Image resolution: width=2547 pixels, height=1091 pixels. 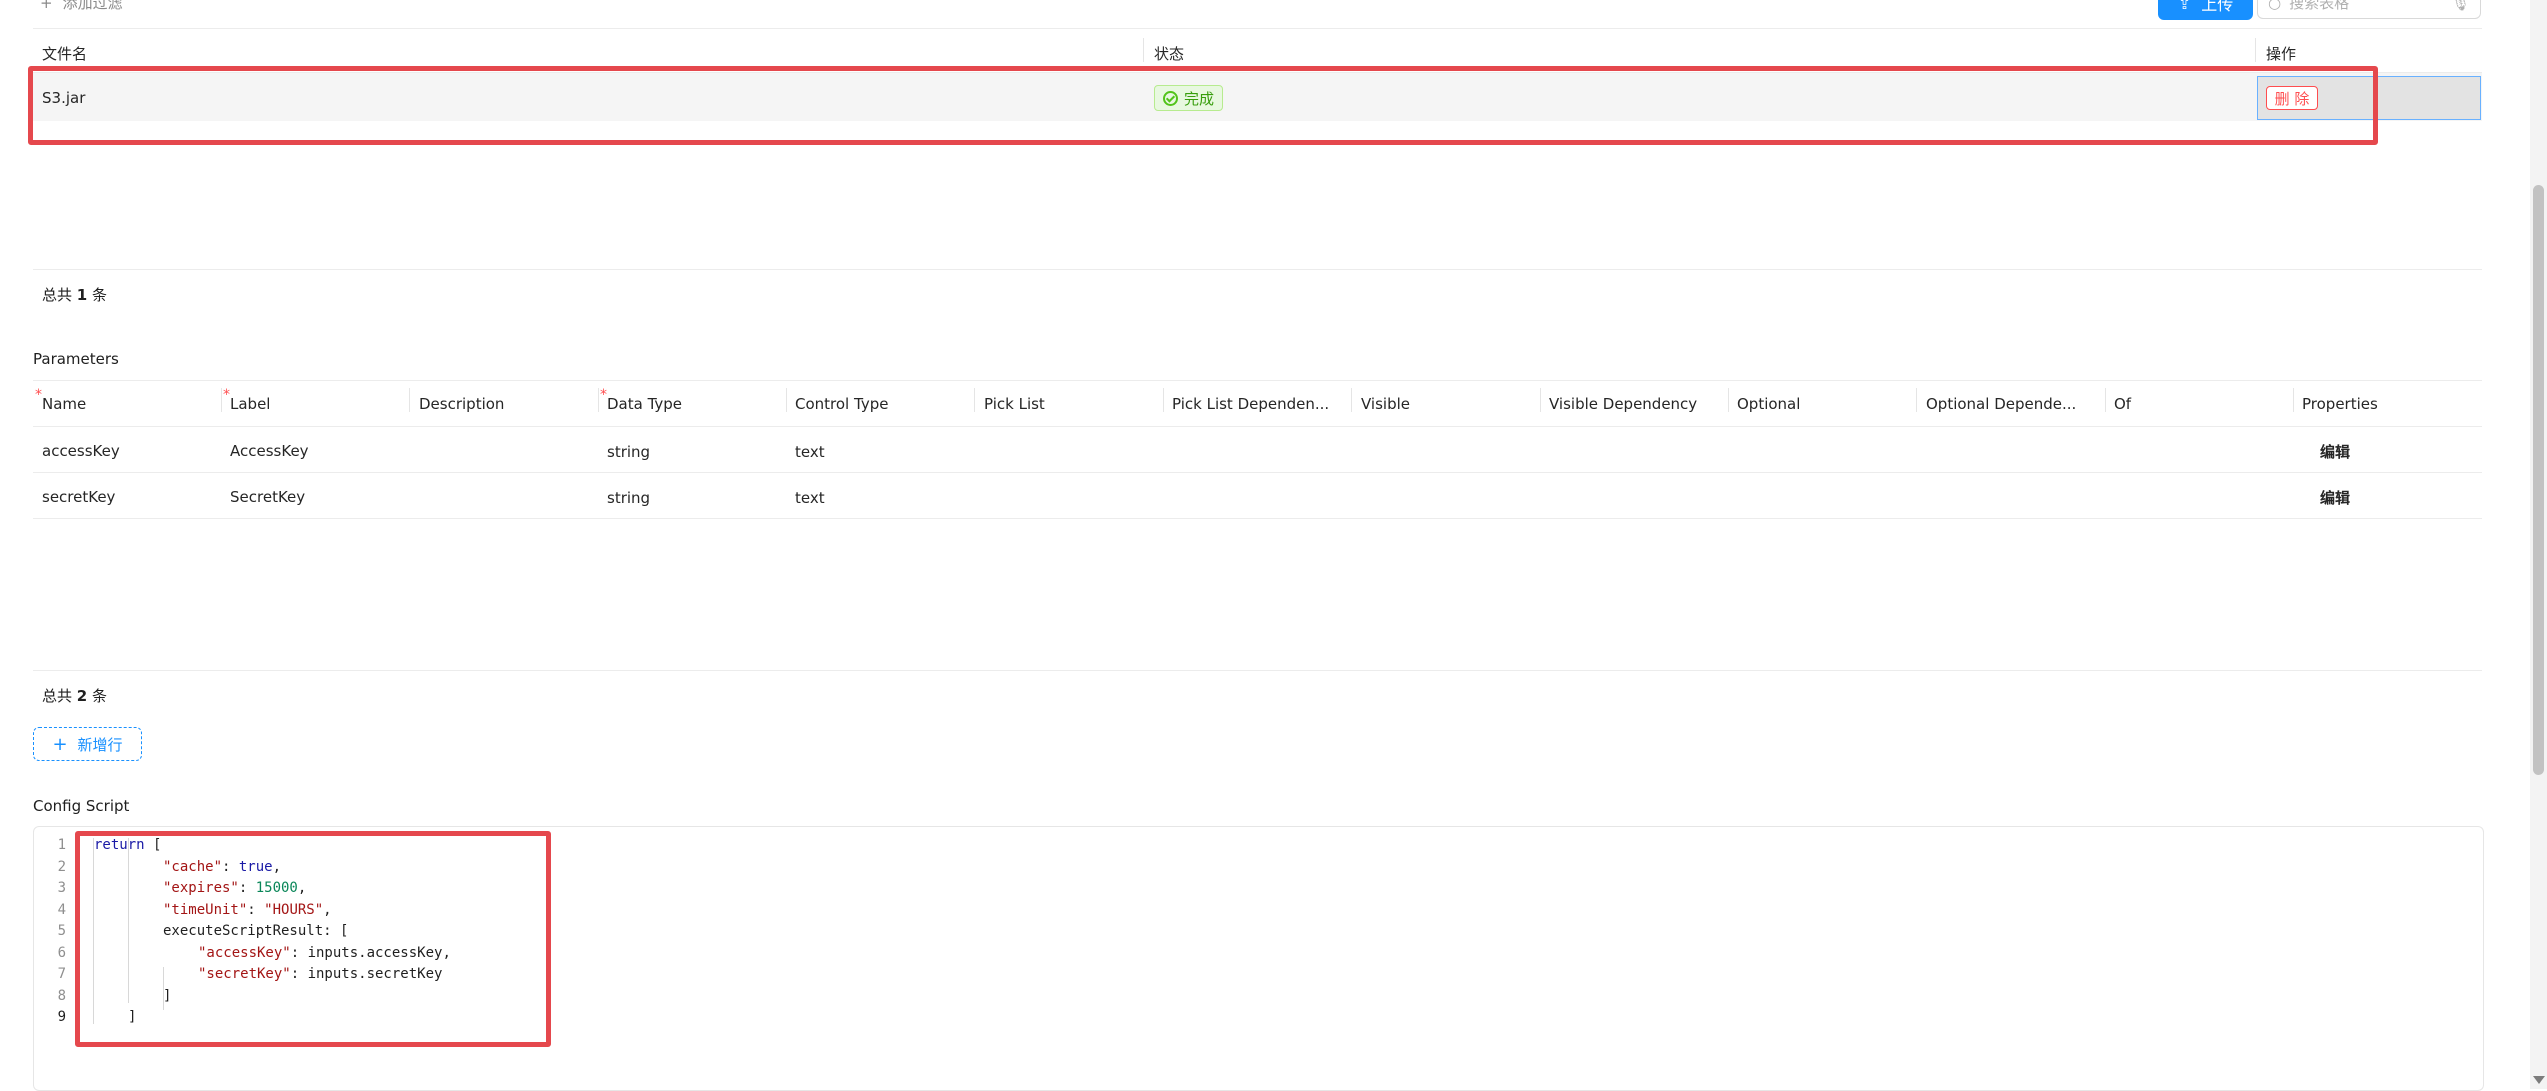 What do you see at coordinates (61, 953) in the screenshot?
I see `line-number: 6` at bounding box center [61, 953].